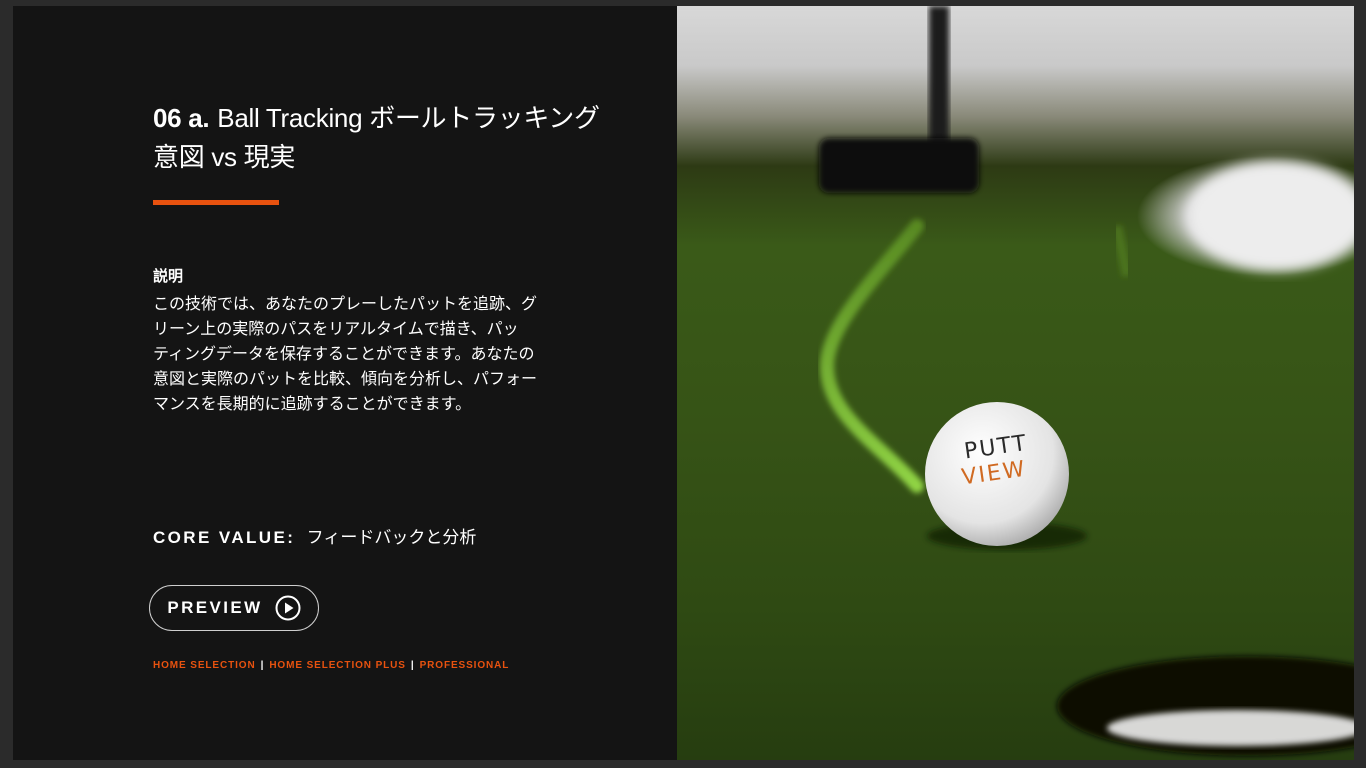 Image resolution: width=1366 pixels, height=768 pixels. Describe the element at coordinates (345, 378) in the screenshot. I see `description-line: 意図と実際のパットを比較、傾向を分析し、パフォー` at that location.